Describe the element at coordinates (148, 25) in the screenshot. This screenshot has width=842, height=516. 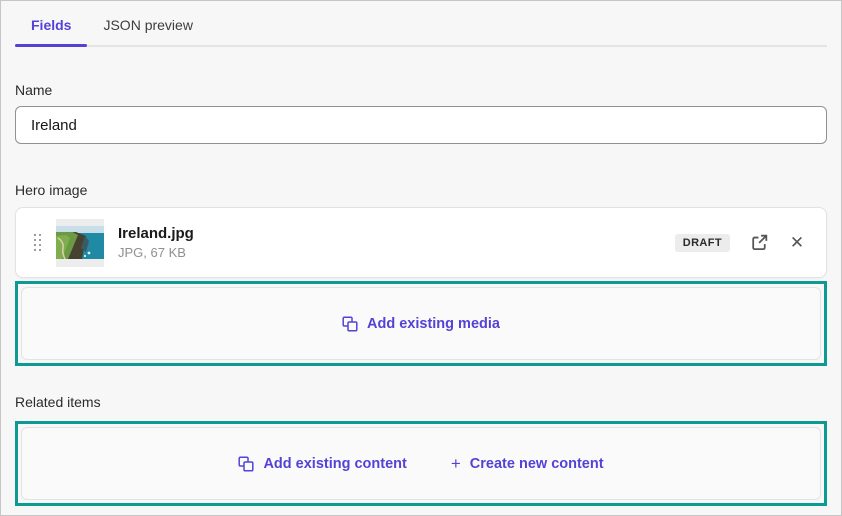
I see `tab-json-preview-label: JSON preview` at that location.